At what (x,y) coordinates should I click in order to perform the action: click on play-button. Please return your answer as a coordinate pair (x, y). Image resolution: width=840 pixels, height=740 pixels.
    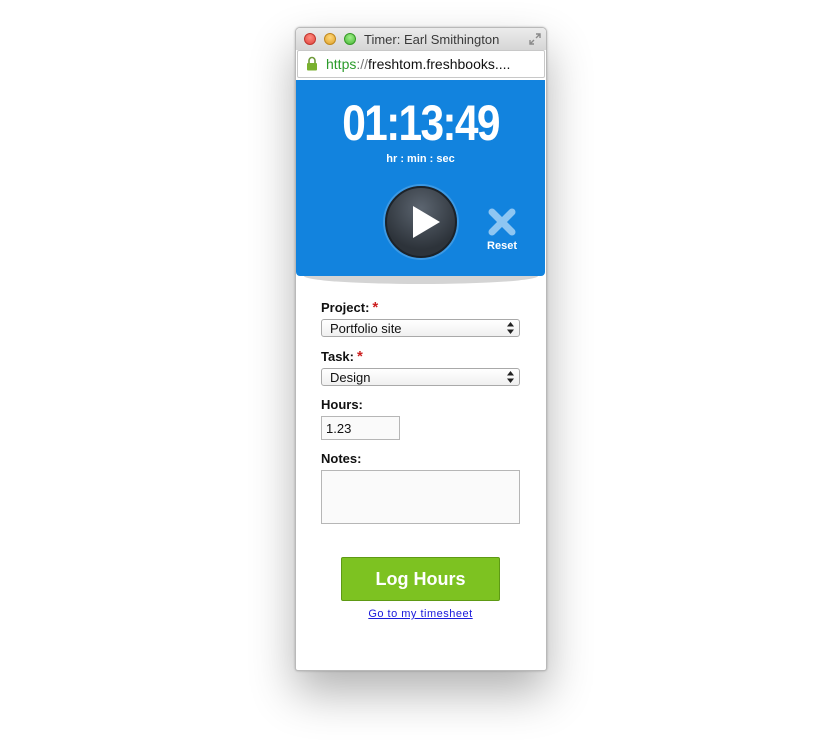
    Looking at the image, I should click on (421, 222).